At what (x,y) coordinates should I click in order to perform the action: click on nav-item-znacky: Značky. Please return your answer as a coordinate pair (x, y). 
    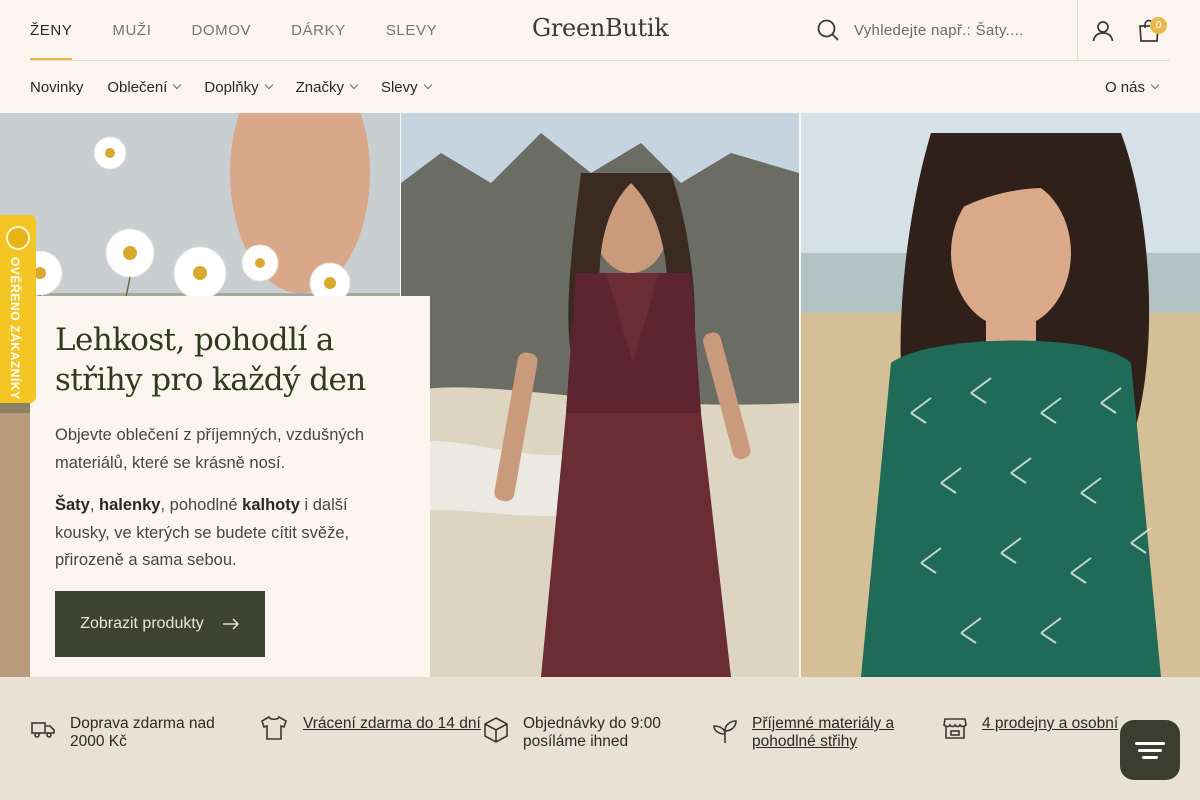
    Looking at the image, I should click on (327, 87).